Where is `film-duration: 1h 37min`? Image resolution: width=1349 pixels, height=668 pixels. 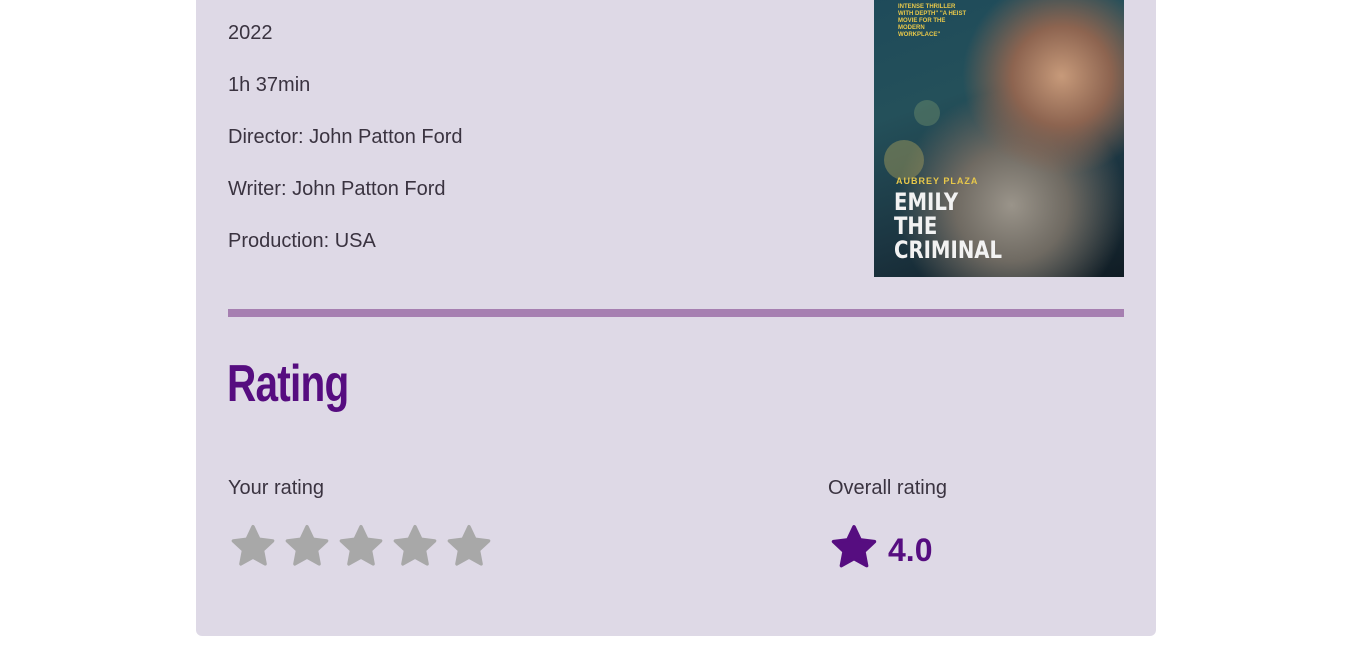
film-duration: 1h 37min is located at coordinates (269, 85).